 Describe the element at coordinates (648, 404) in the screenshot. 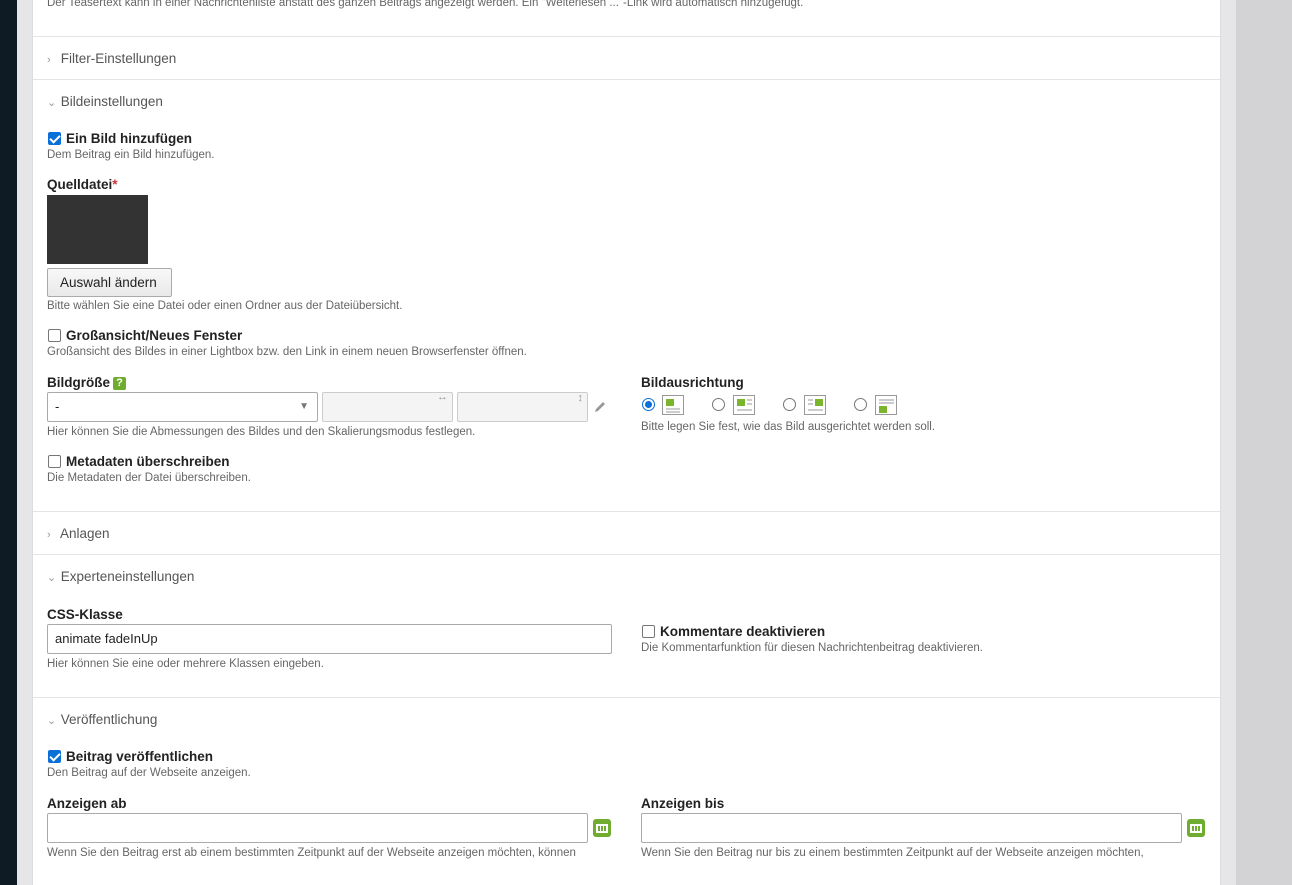

I see `alignment-radio-above` at that location.